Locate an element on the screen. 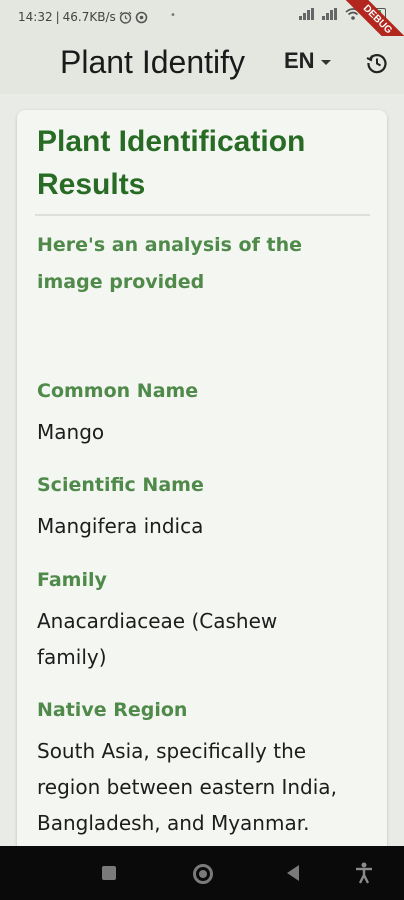  status-bar: 14:32 | 46.7KB/s • DEBUG is located at coordinates (202, 32).